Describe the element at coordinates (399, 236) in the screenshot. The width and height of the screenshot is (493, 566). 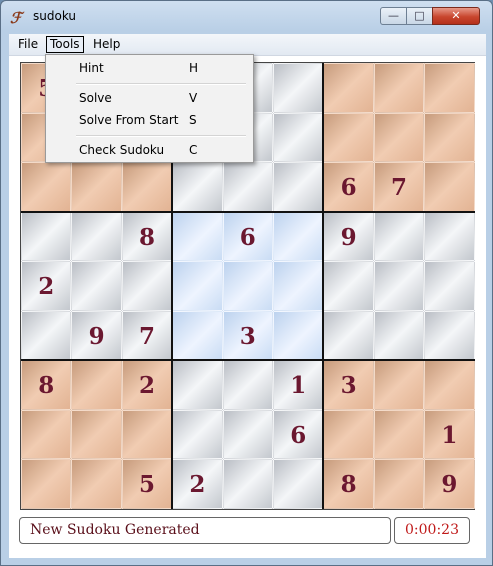
I see `sudoku-cell-r4c8` at that location.